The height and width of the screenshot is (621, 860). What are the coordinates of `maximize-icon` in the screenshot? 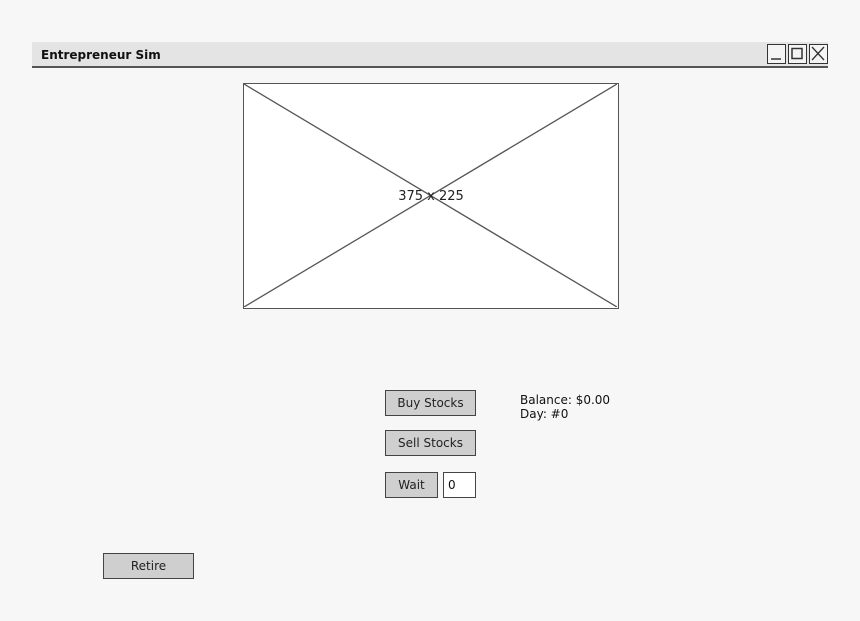 It's located at (797, 54).